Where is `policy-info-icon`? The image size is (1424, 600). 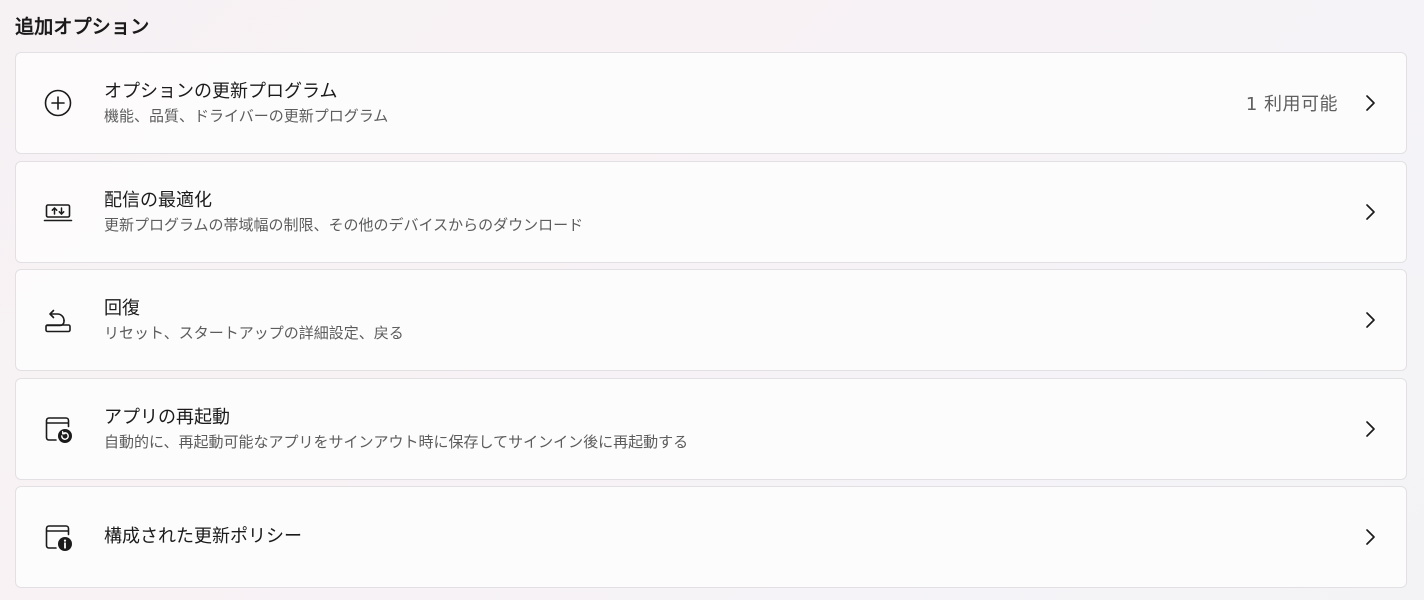 policy-info-icon is located at coordinates (58, 537).